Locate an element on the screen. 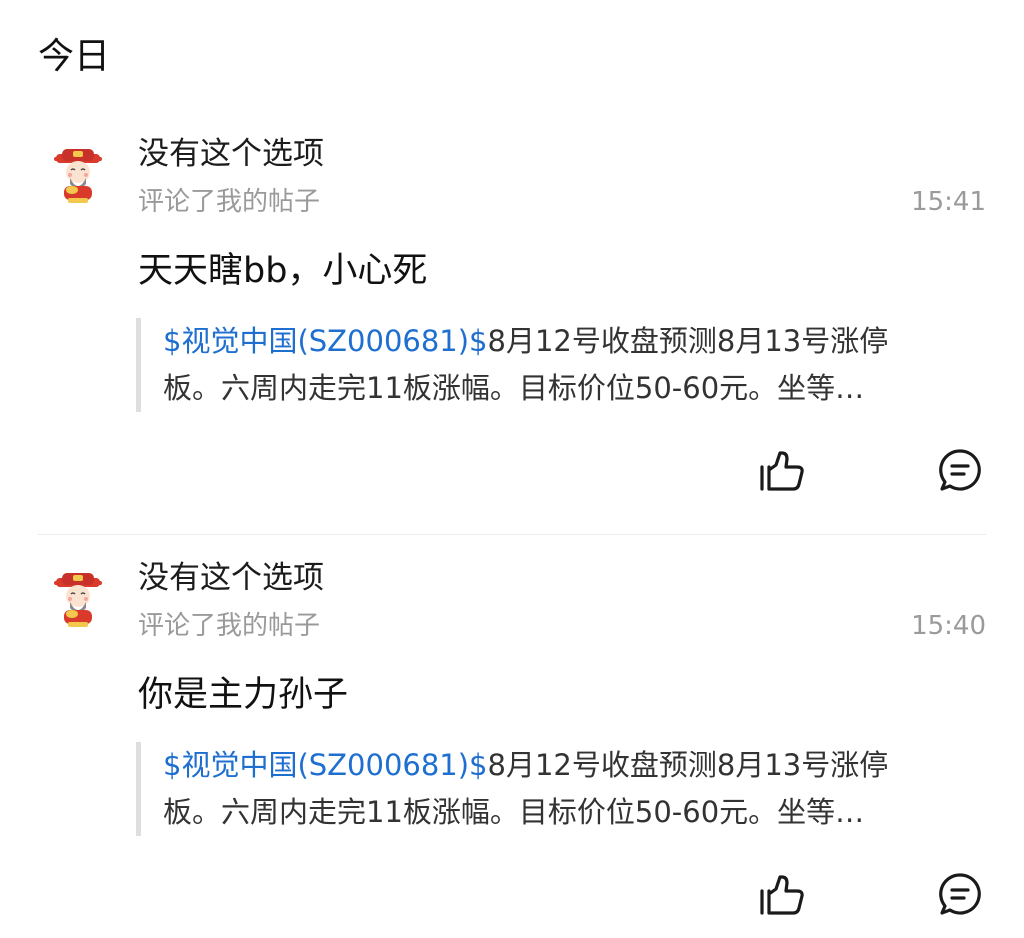 The height and width of the screenshot is (938, 1024). comment-text: 你是主力孙子 is located at coordinates (243, 695).